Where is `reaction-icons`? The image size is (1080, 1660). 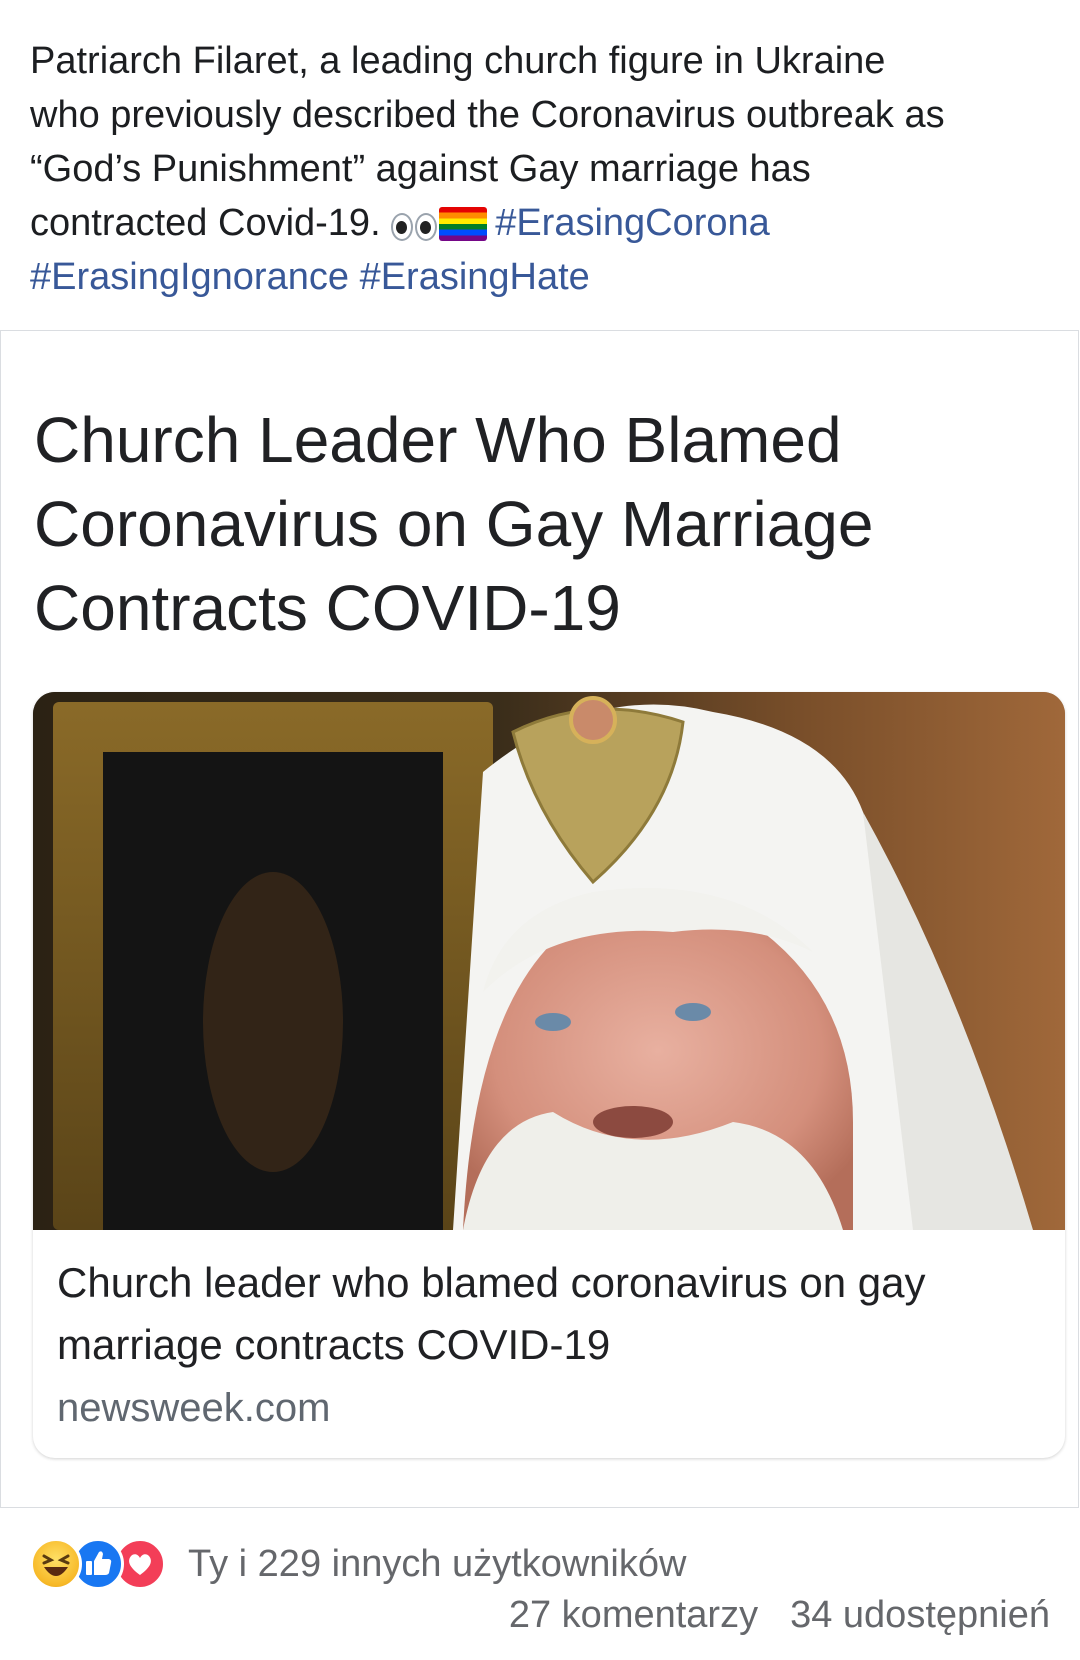 reaction-icons is located at coordinates (98, 1564).